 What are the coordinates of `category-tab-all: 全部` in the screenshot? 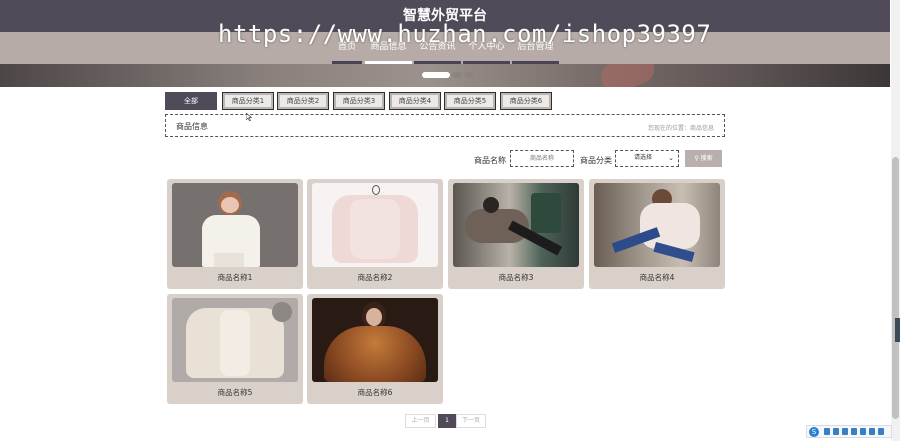 It's located at (191, 101).